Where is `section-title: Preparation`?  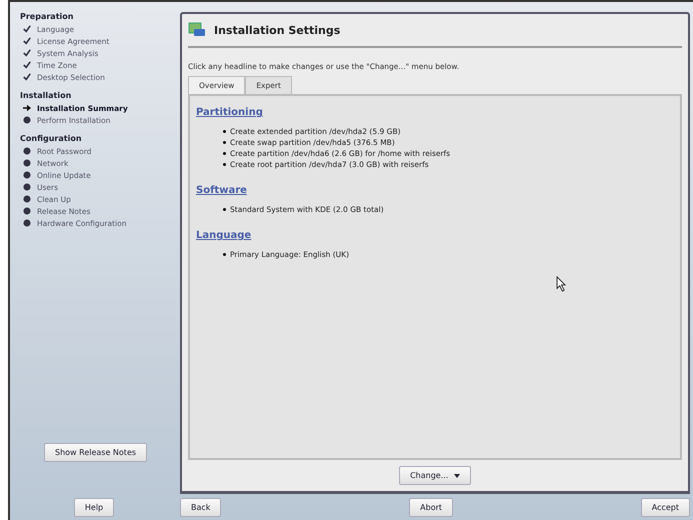
section-title: Preparation is located at coordinates (47, 16).